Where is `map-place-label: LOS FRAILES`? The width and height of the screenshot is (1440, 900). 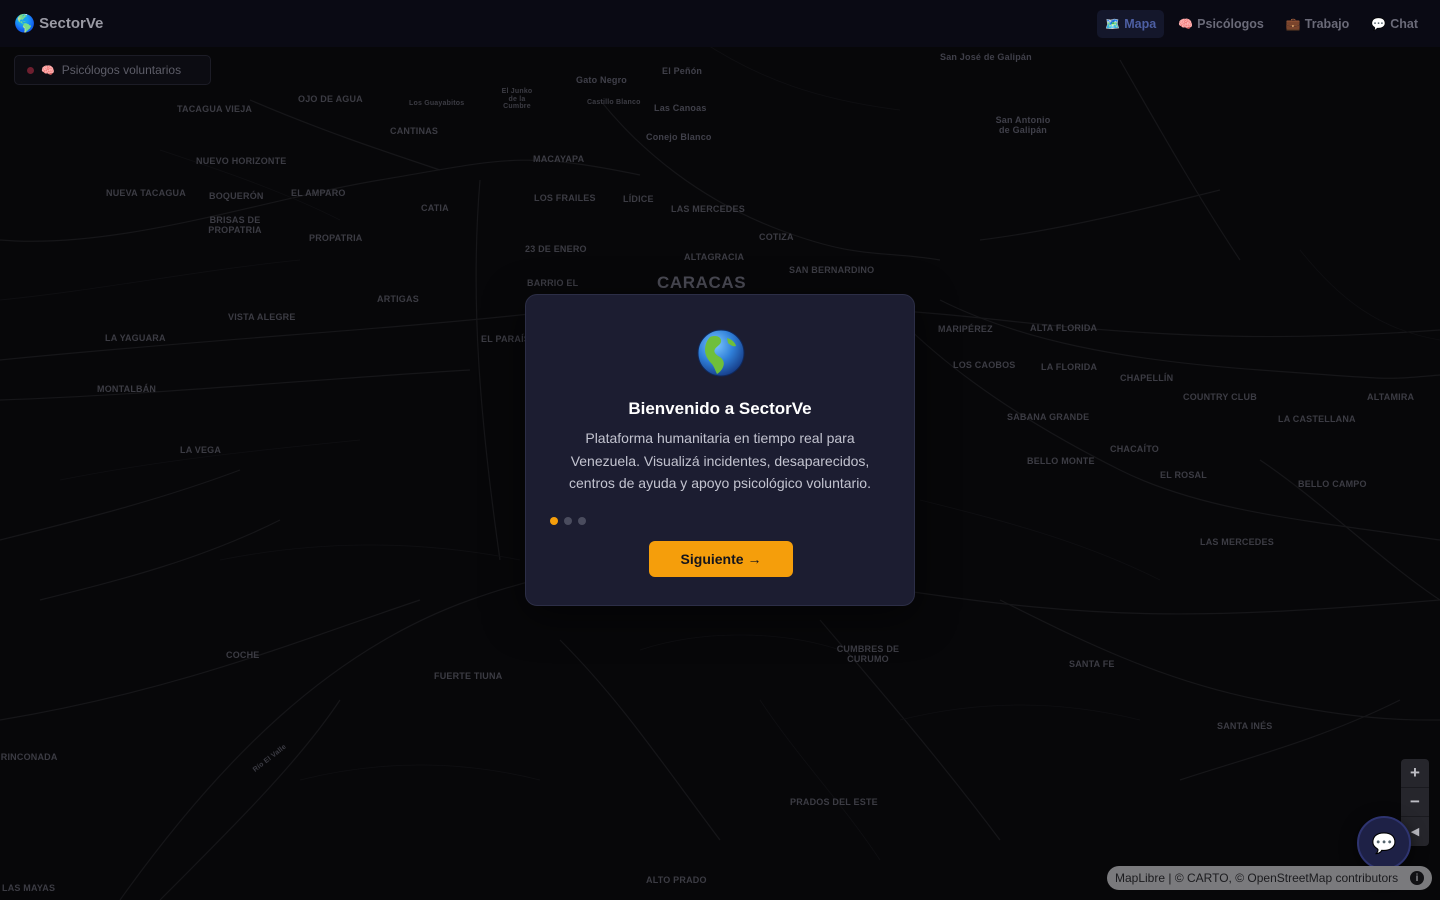
map-place-label: LOS FRAILES is located at coordinates (565, 198).